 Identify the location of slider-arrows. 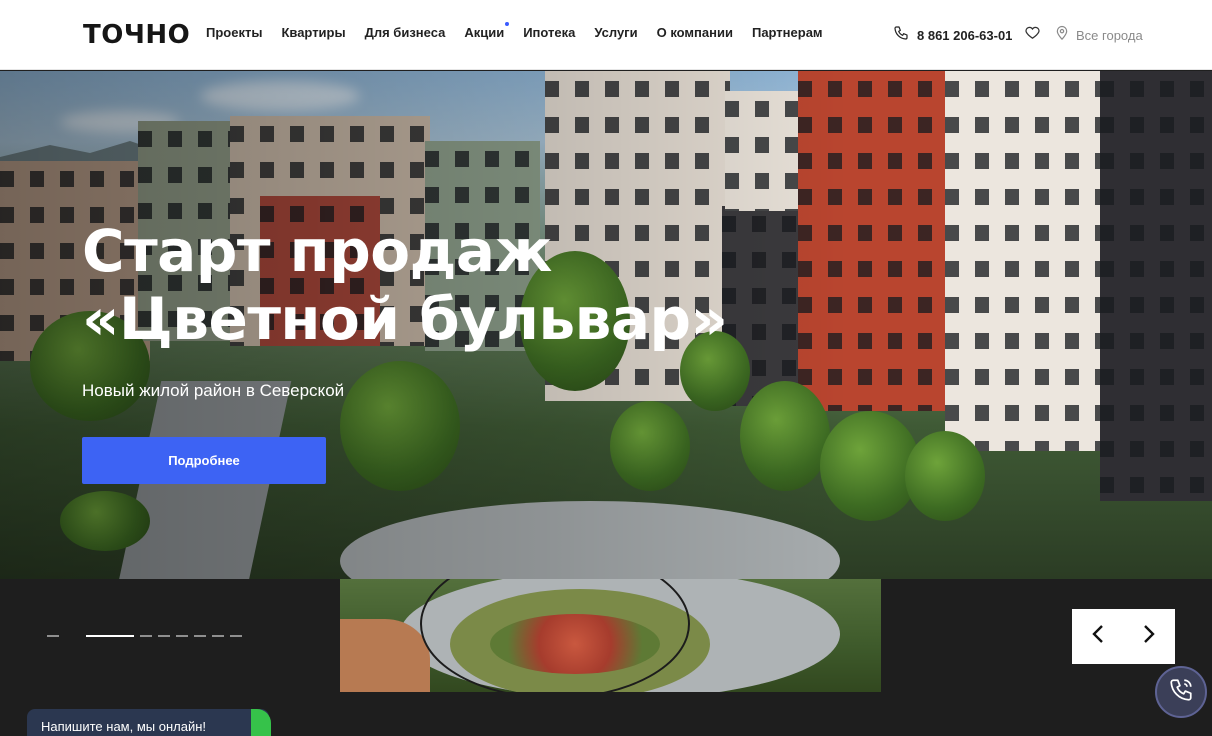
(1123, 636).